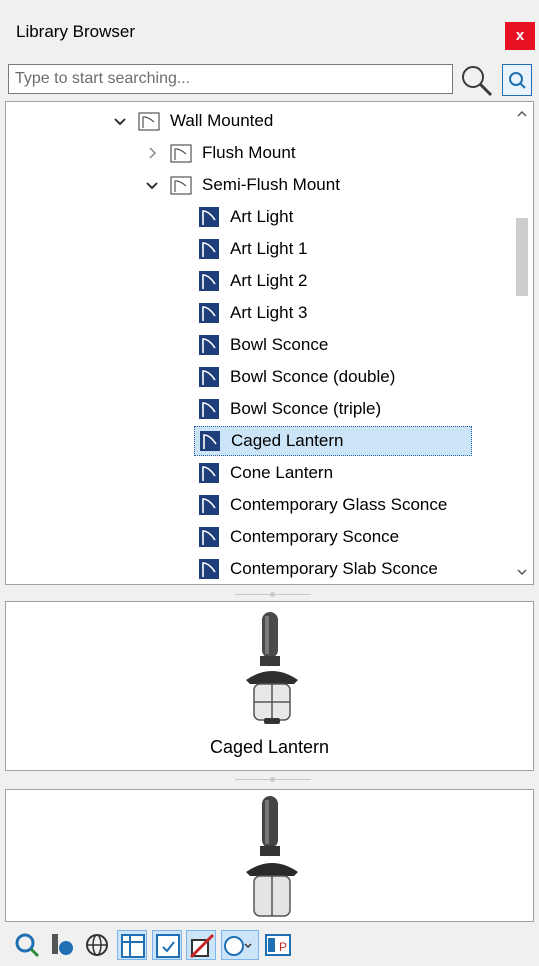  What do you see at coordinates (132, 945) in the screenshot?
I see `show-table-icon` at bounding box center [132, 945].